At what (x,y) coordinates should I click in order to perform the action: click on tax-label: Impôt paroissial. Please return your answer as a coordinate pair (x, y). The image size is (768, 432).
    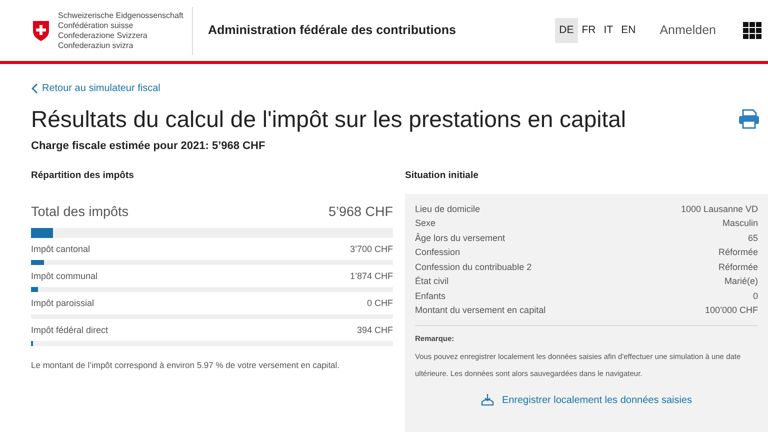
    Looking at the image, I should click on (62, 303).